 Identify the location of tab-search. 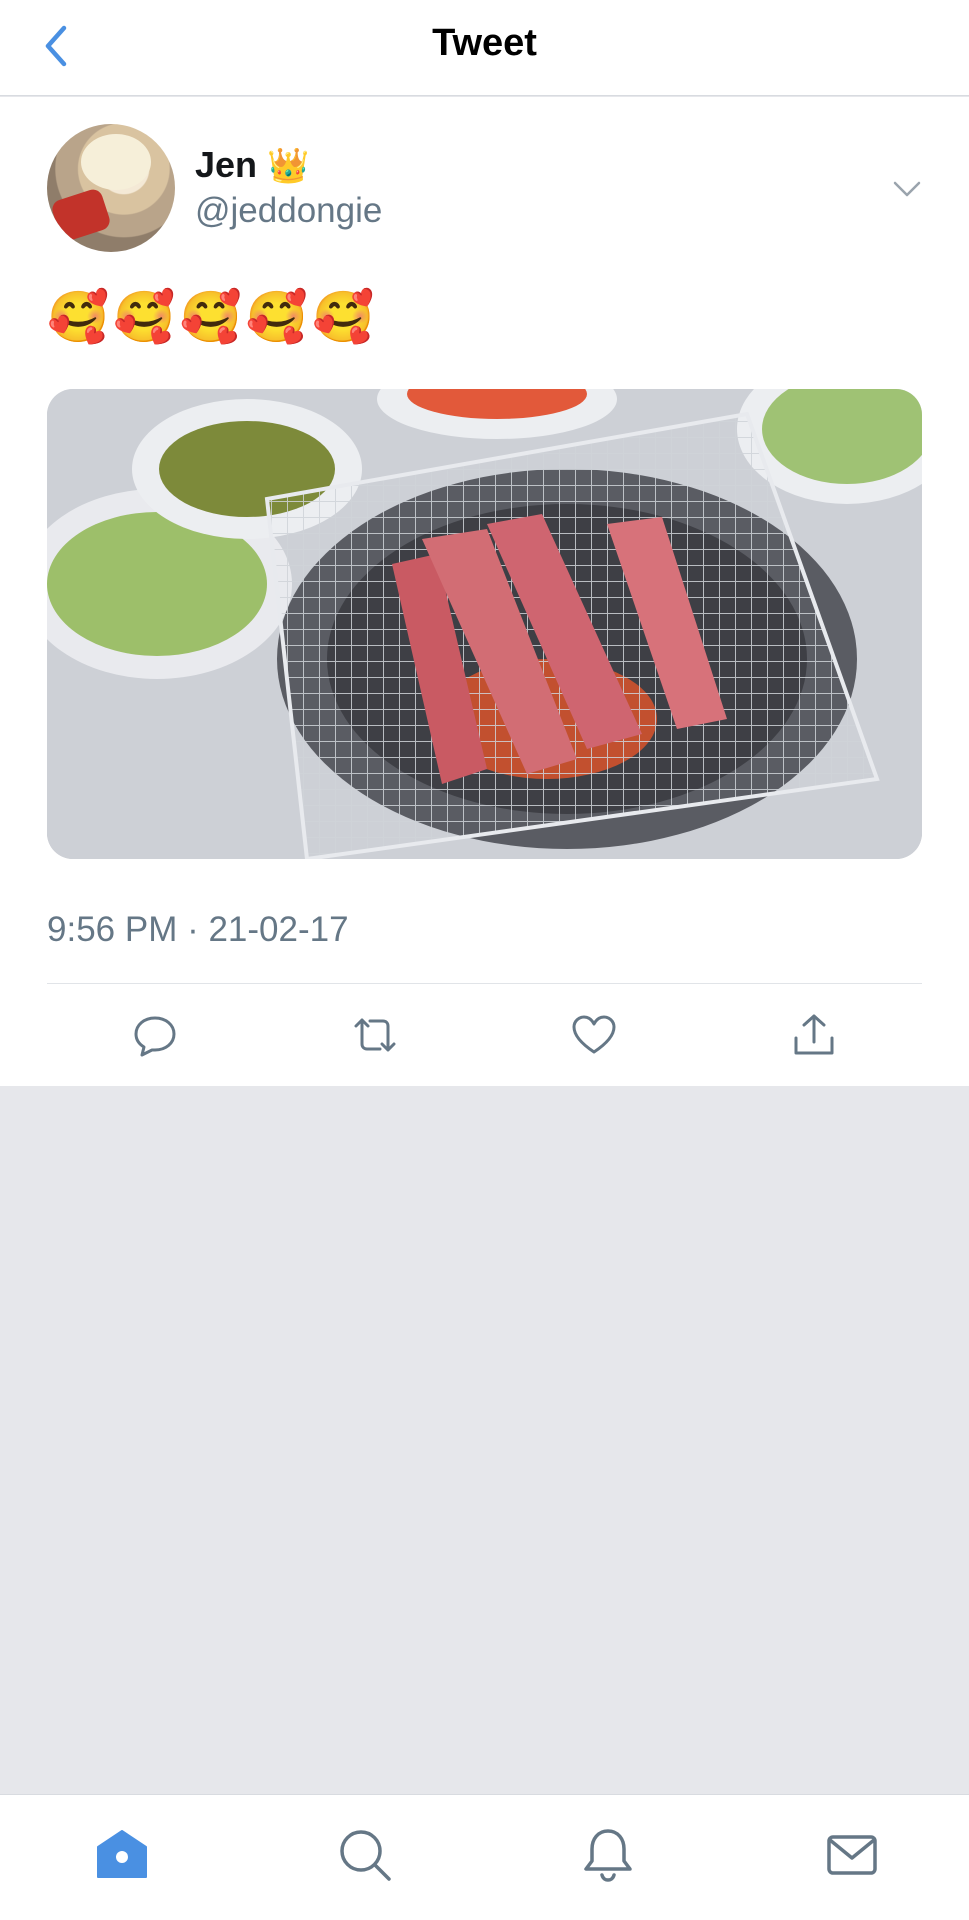
(365, 1855).